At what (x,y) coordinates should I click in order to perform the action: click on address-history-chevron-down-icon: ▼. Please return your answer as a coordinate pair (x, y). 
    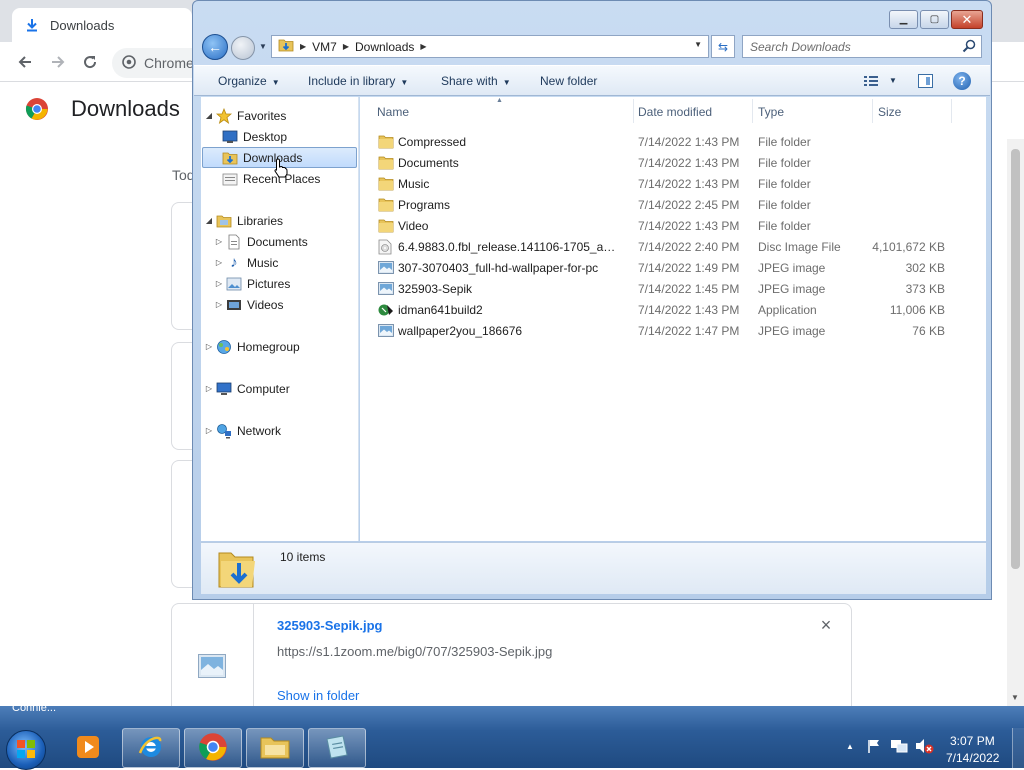
    Looking at the image, I should click on (698, 44).